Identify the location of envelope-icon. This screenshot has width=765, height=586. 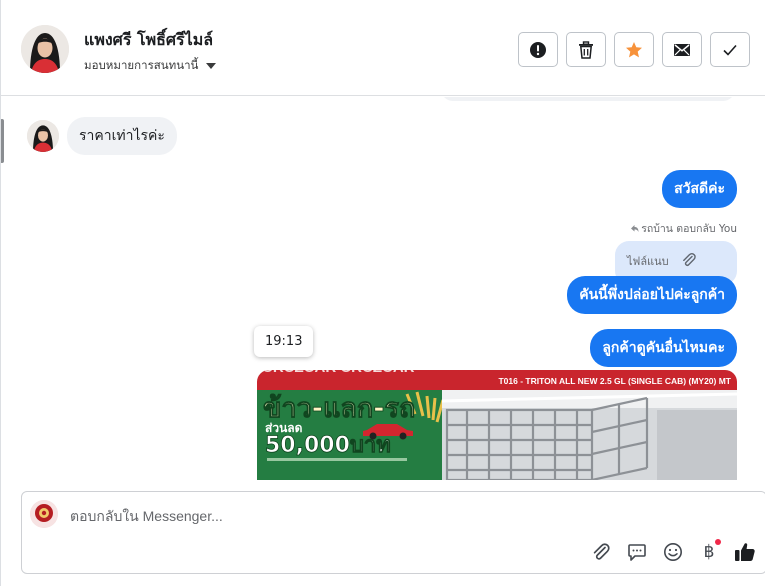
(682, 49).